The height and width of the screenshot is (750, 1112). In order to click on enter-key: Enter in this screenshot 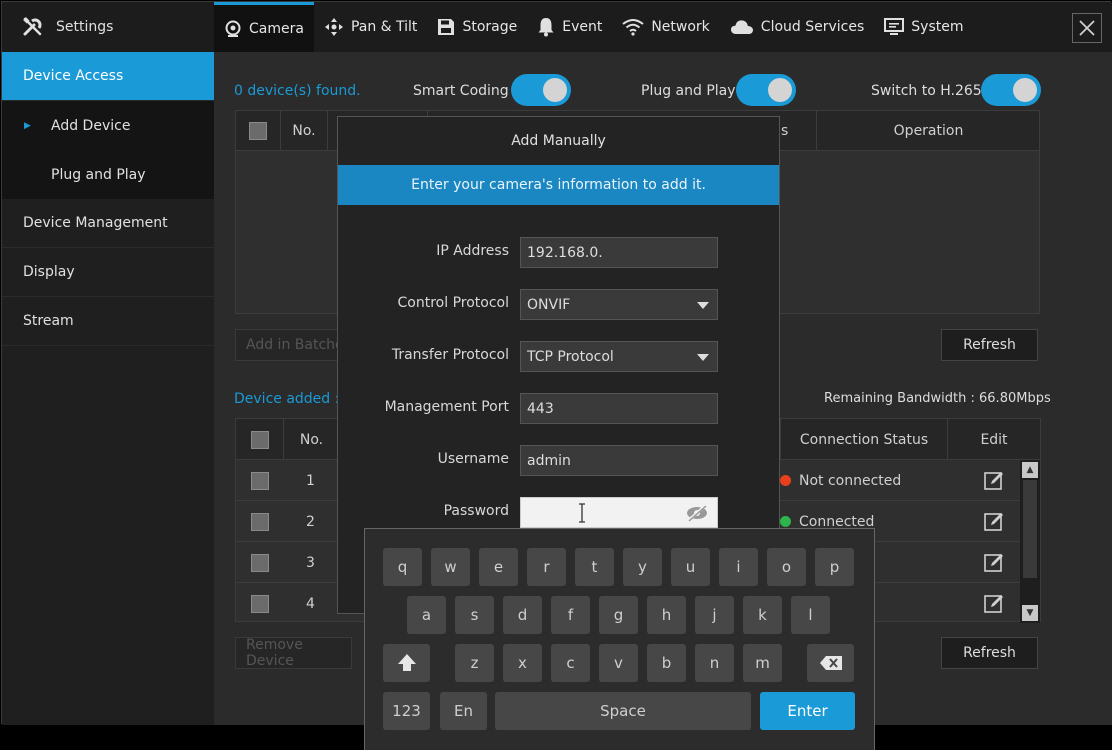, I will do `click(807, 711)`.